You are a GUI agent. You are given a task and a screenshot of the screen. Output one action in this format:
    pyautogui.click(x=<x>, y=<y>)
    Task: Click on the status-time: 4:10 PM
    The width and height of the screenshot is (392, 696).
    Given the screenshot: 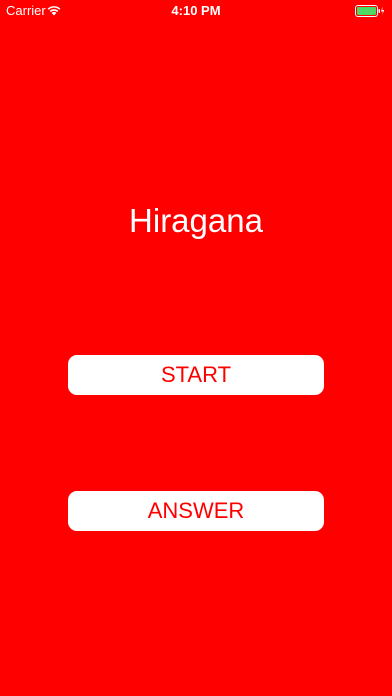 What is the action you would take?
    pyautogui.click(x=196, y=10)
    